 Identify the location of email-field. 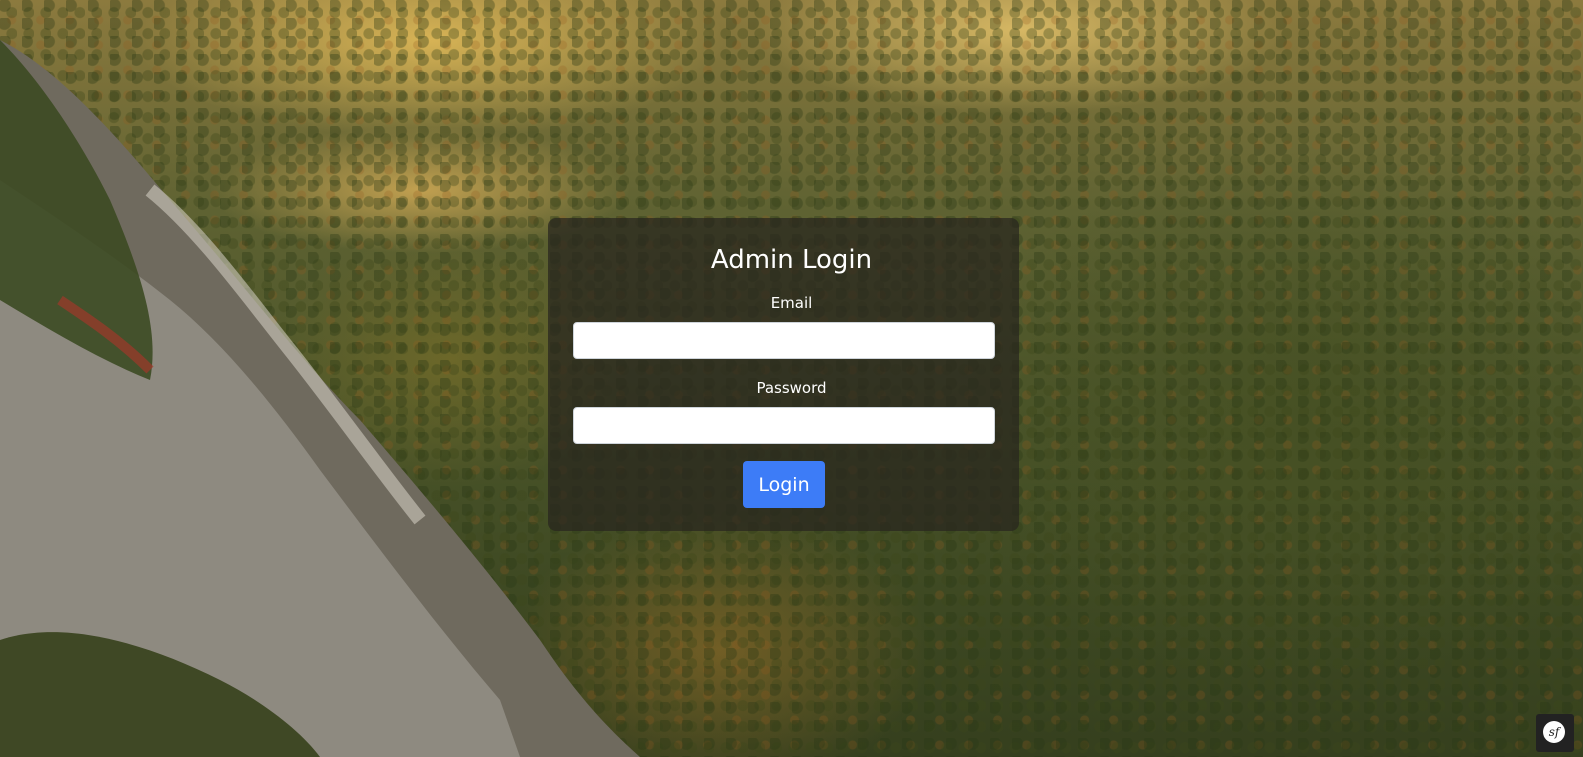
(784, 340).